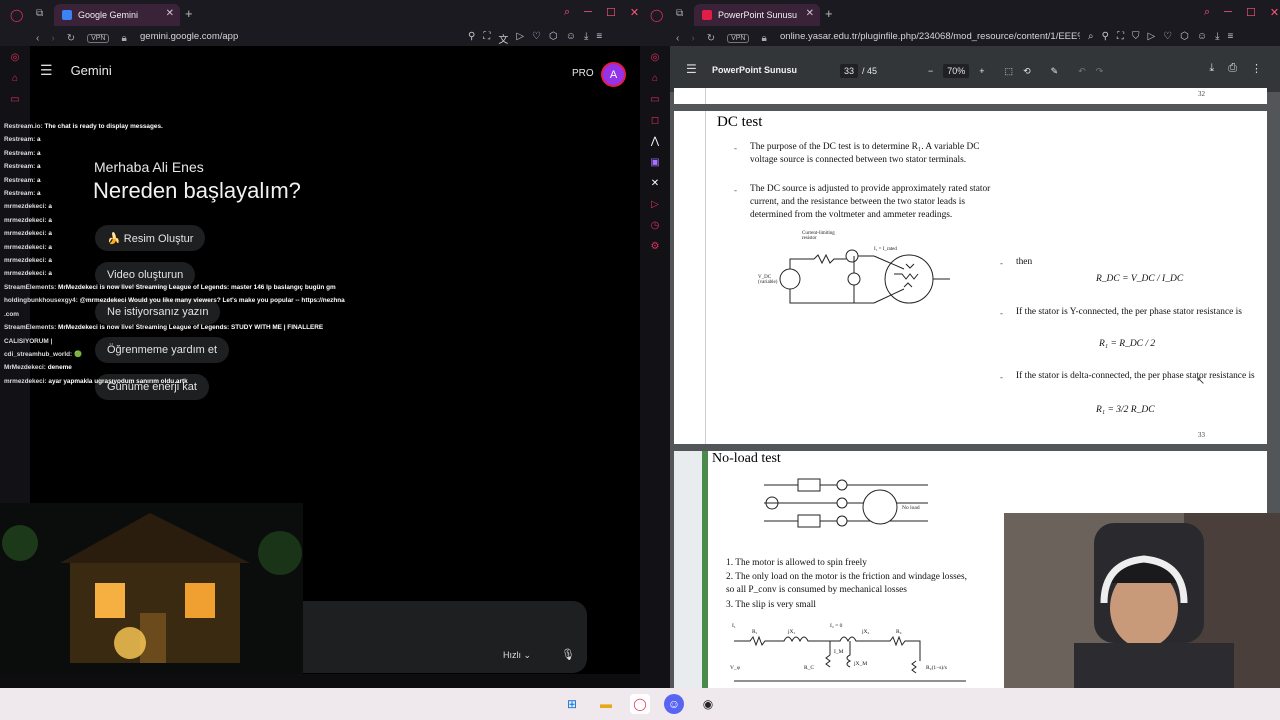 This screenshot has width=1280, height=720. I want to click on tab-gemini: Google Gemini ✕, so click(117, 15).